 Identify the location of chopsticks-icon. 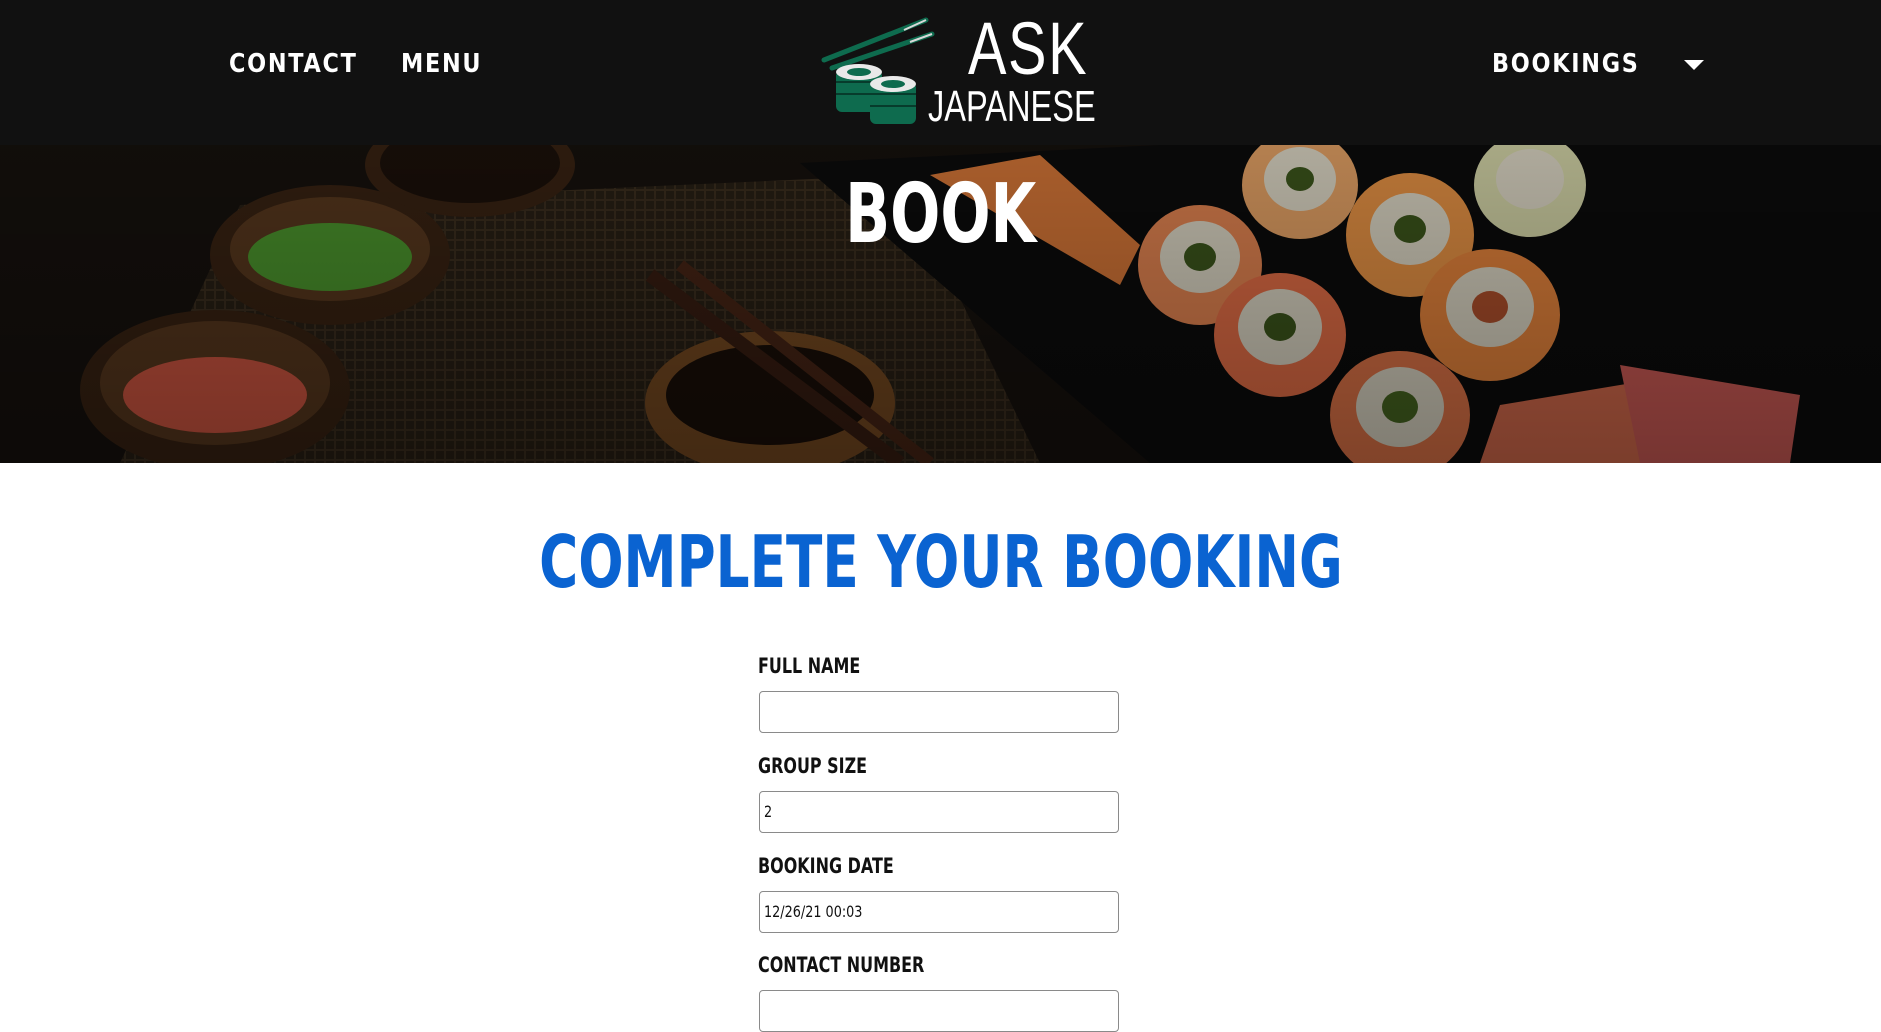
(878, 44).